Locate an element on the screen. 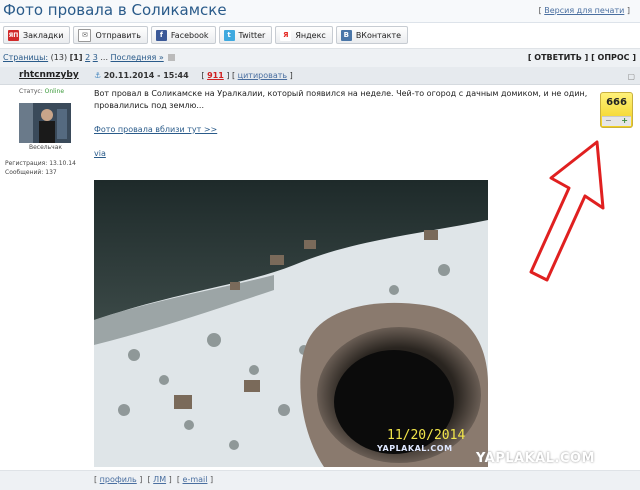  status-online: Online is located at coordinates (54, 91).